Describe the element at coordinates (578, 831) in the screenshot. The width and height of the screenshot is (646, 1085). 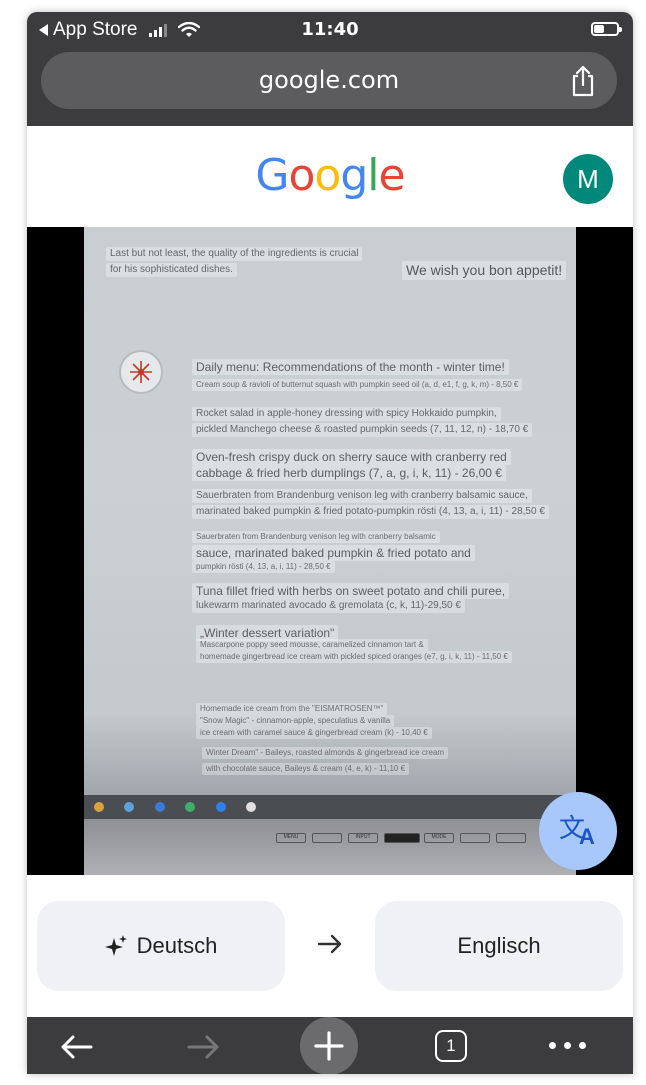
I see `translate-button: 文 A` at that location.